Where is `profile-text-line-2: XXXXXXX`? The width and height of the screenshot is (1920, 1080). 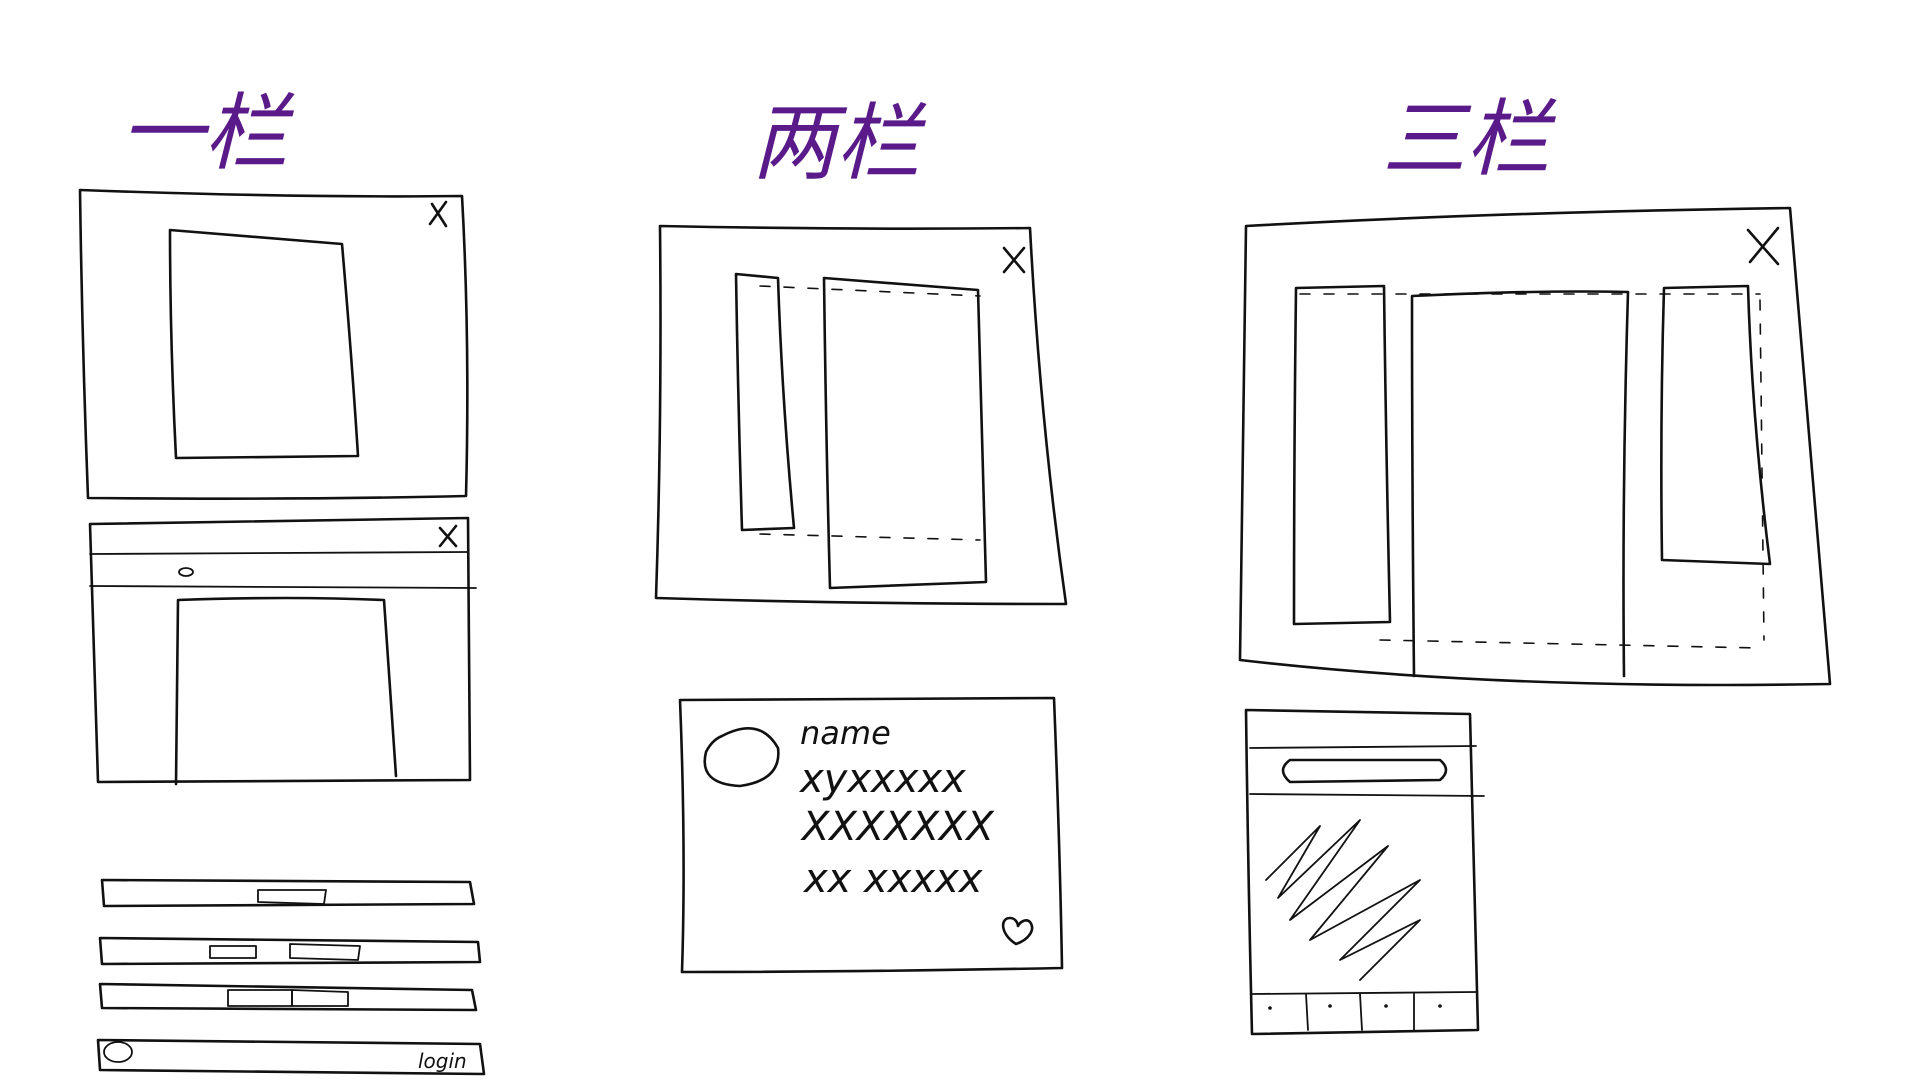 profile-text-line-2: XXXXXXX is located at coordinates (897, 827).